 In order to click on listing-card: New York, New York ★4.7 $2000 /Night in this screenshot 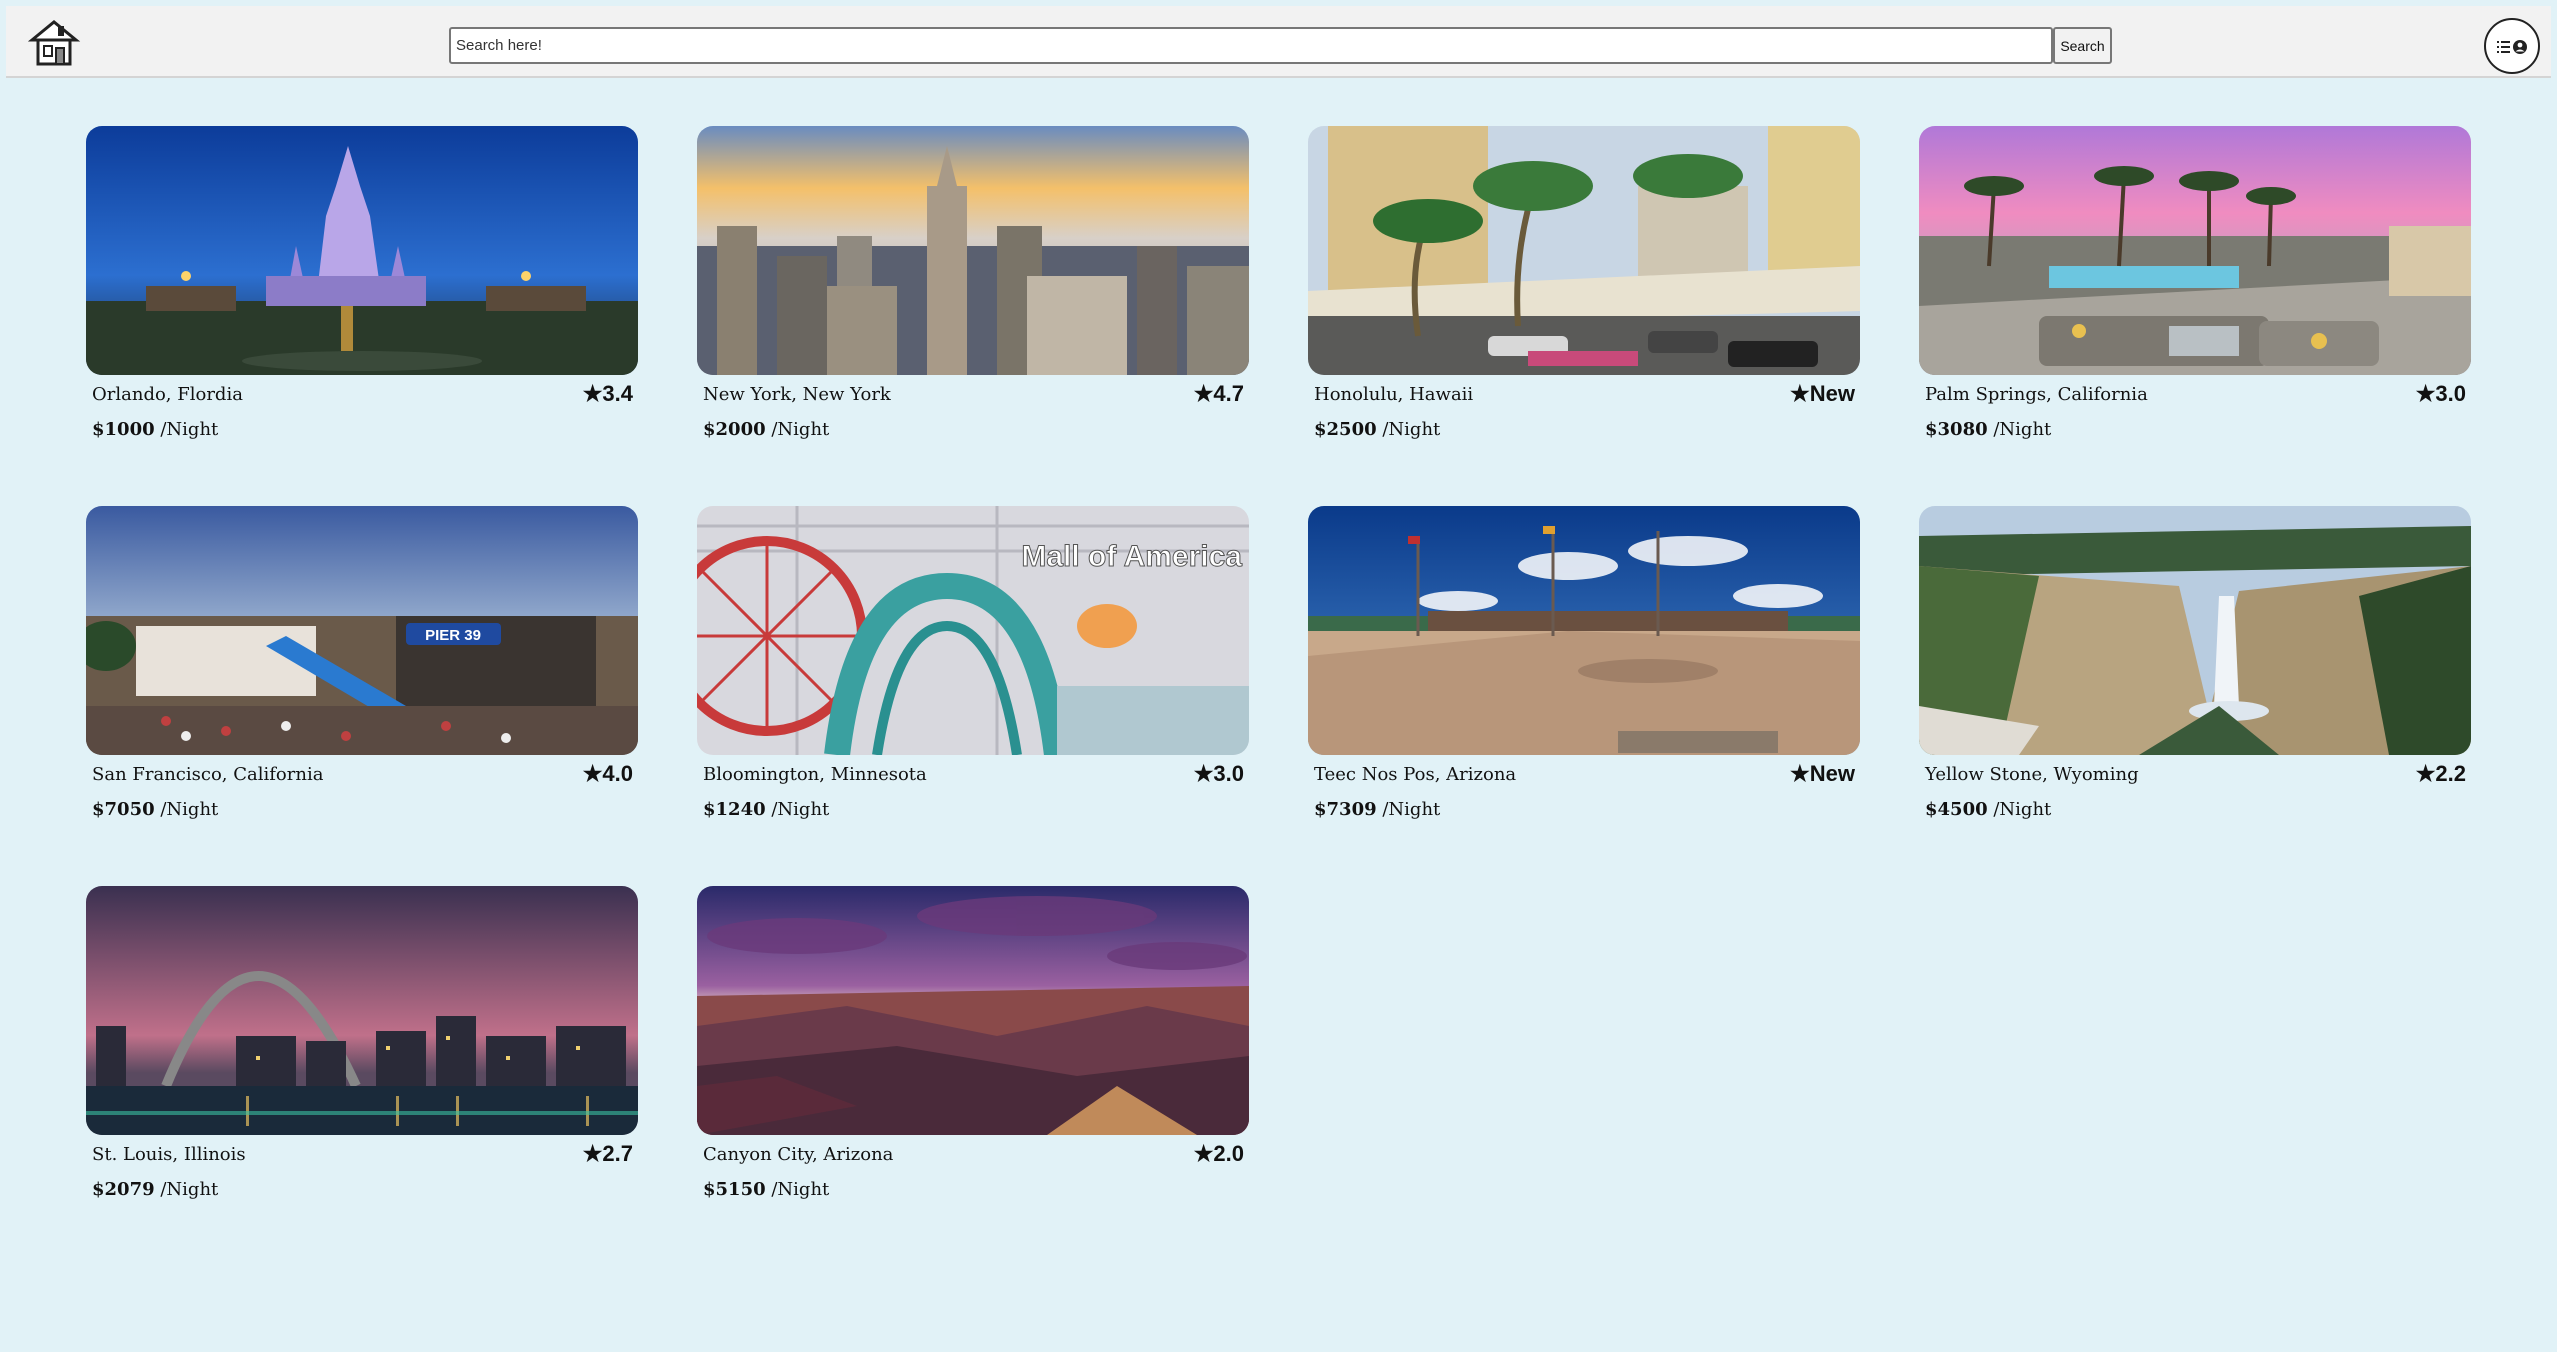, I will do `click(973, 291)`.